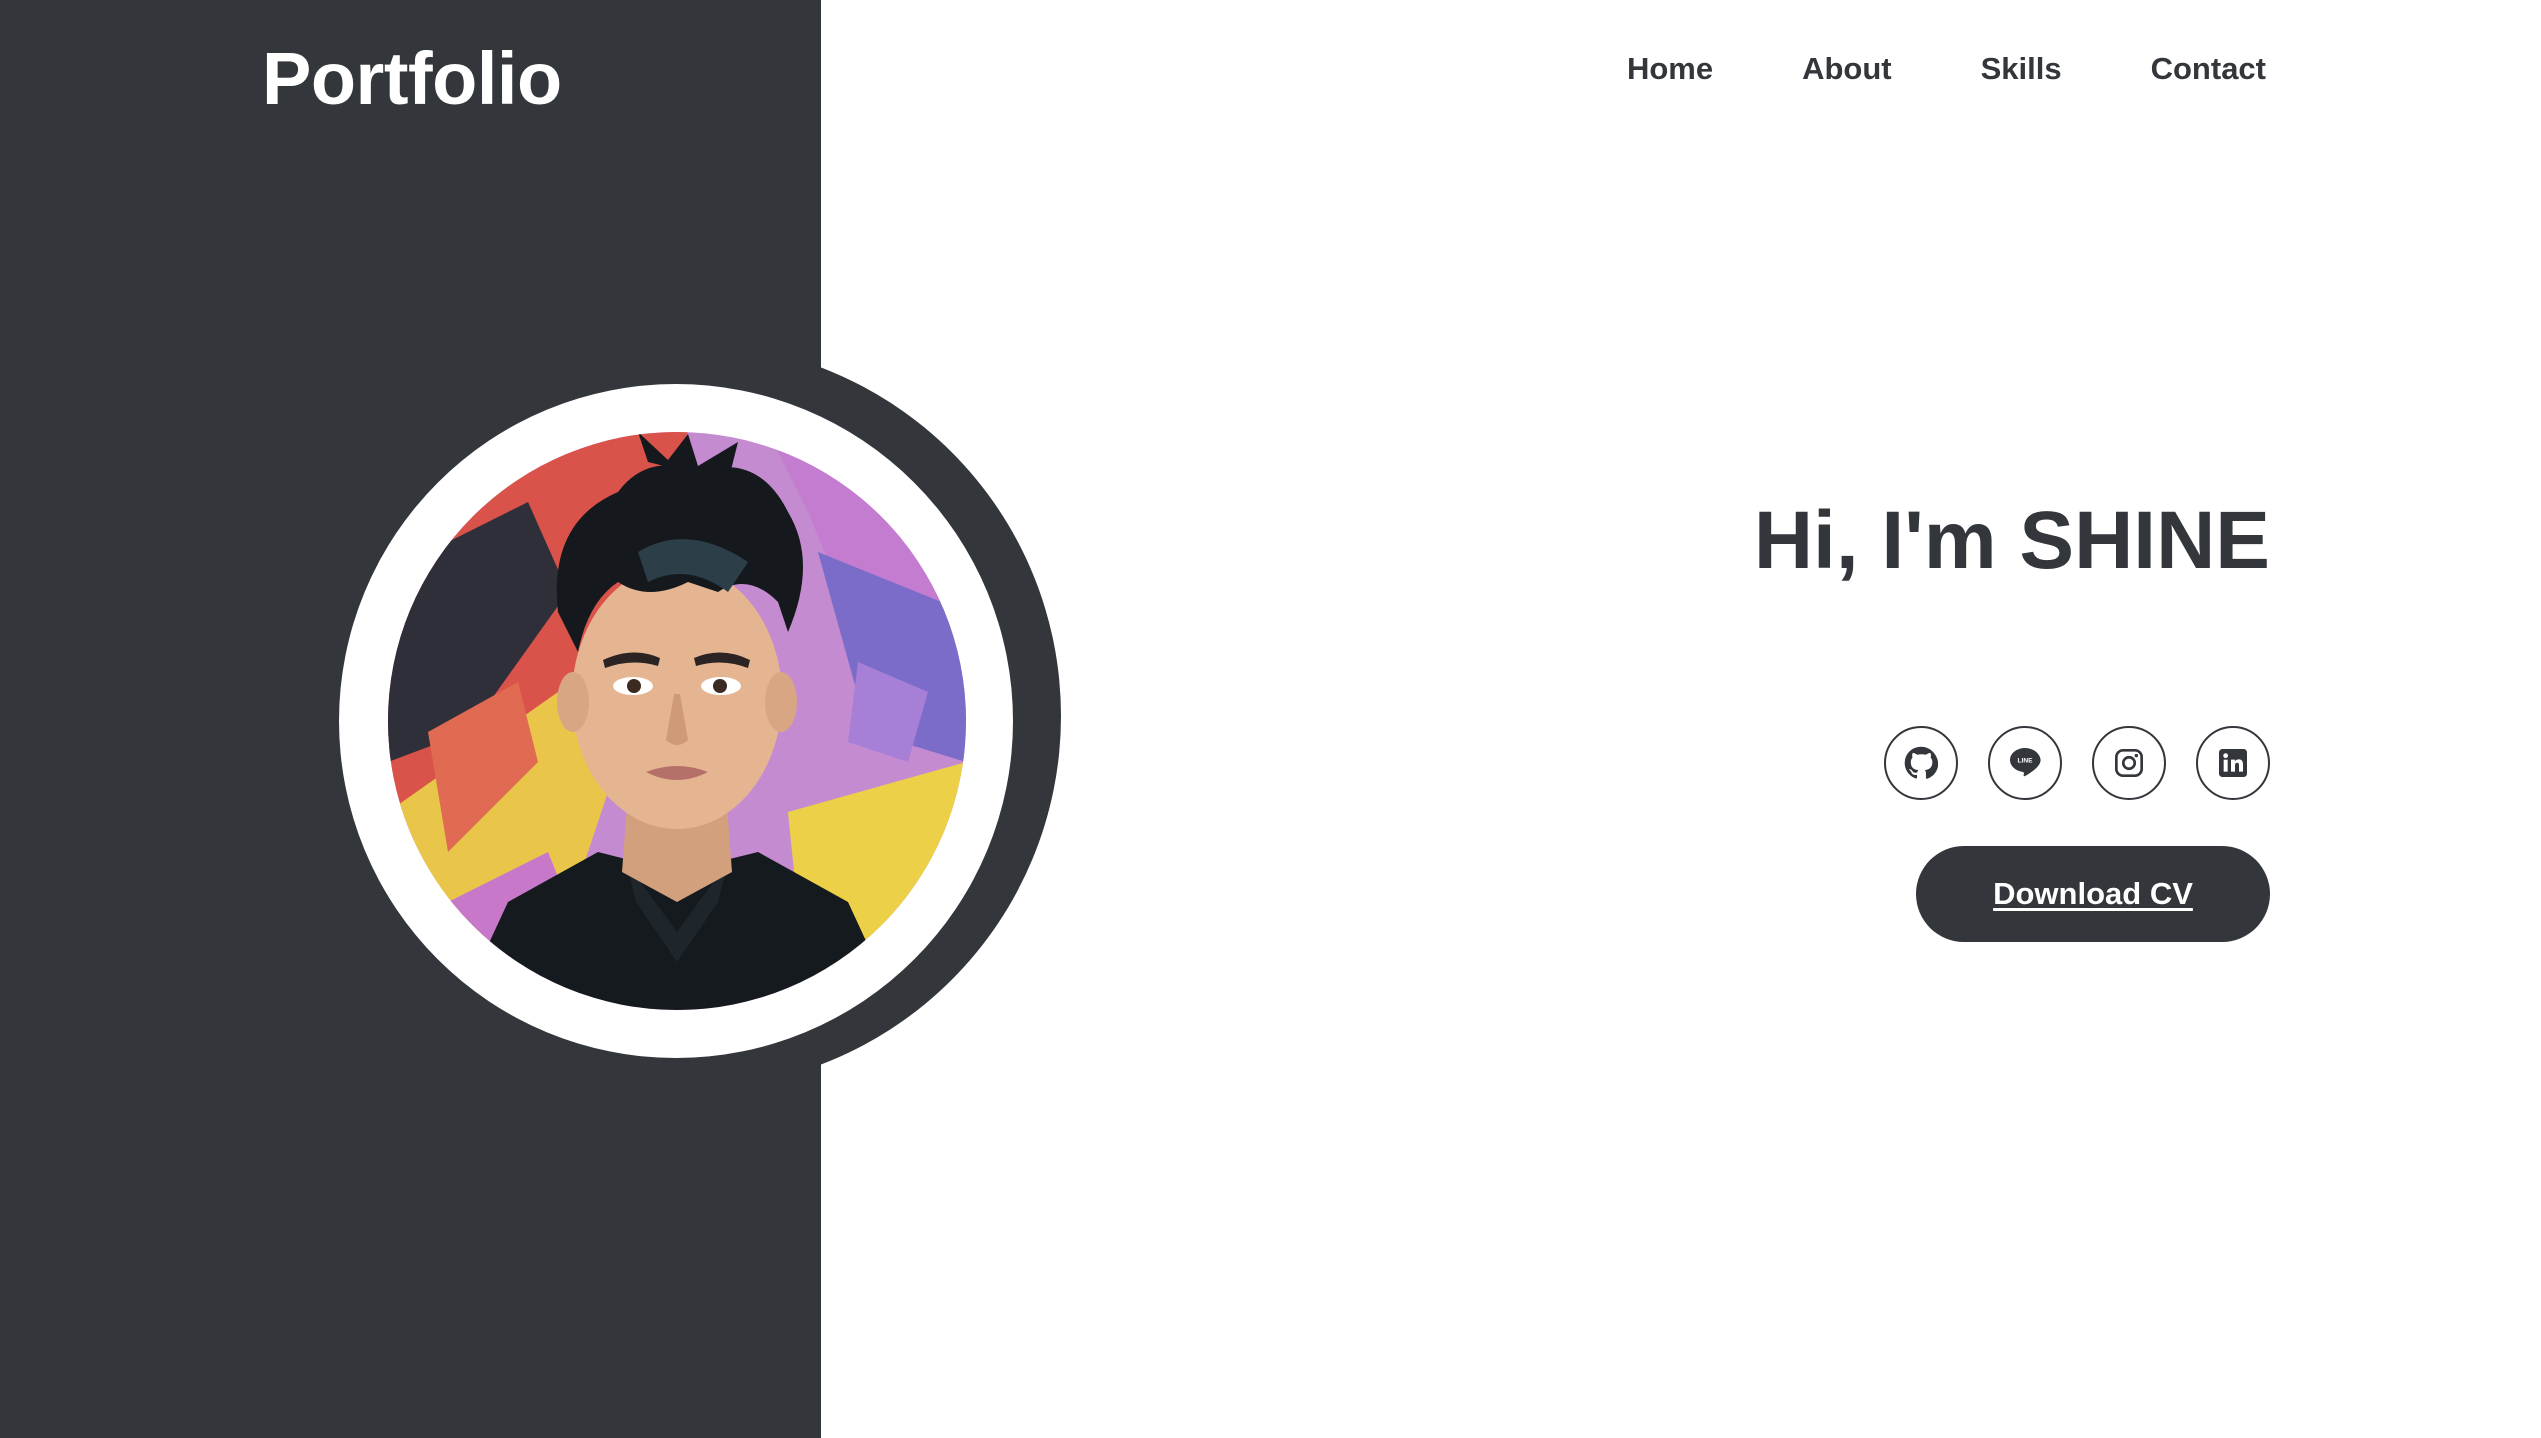 Image resolution: width=2541 pixels, height=1438 pixels. Describe the element at coordinates (412, 79) in the screenshot. I see `brand-title: Portfolio` at that location.